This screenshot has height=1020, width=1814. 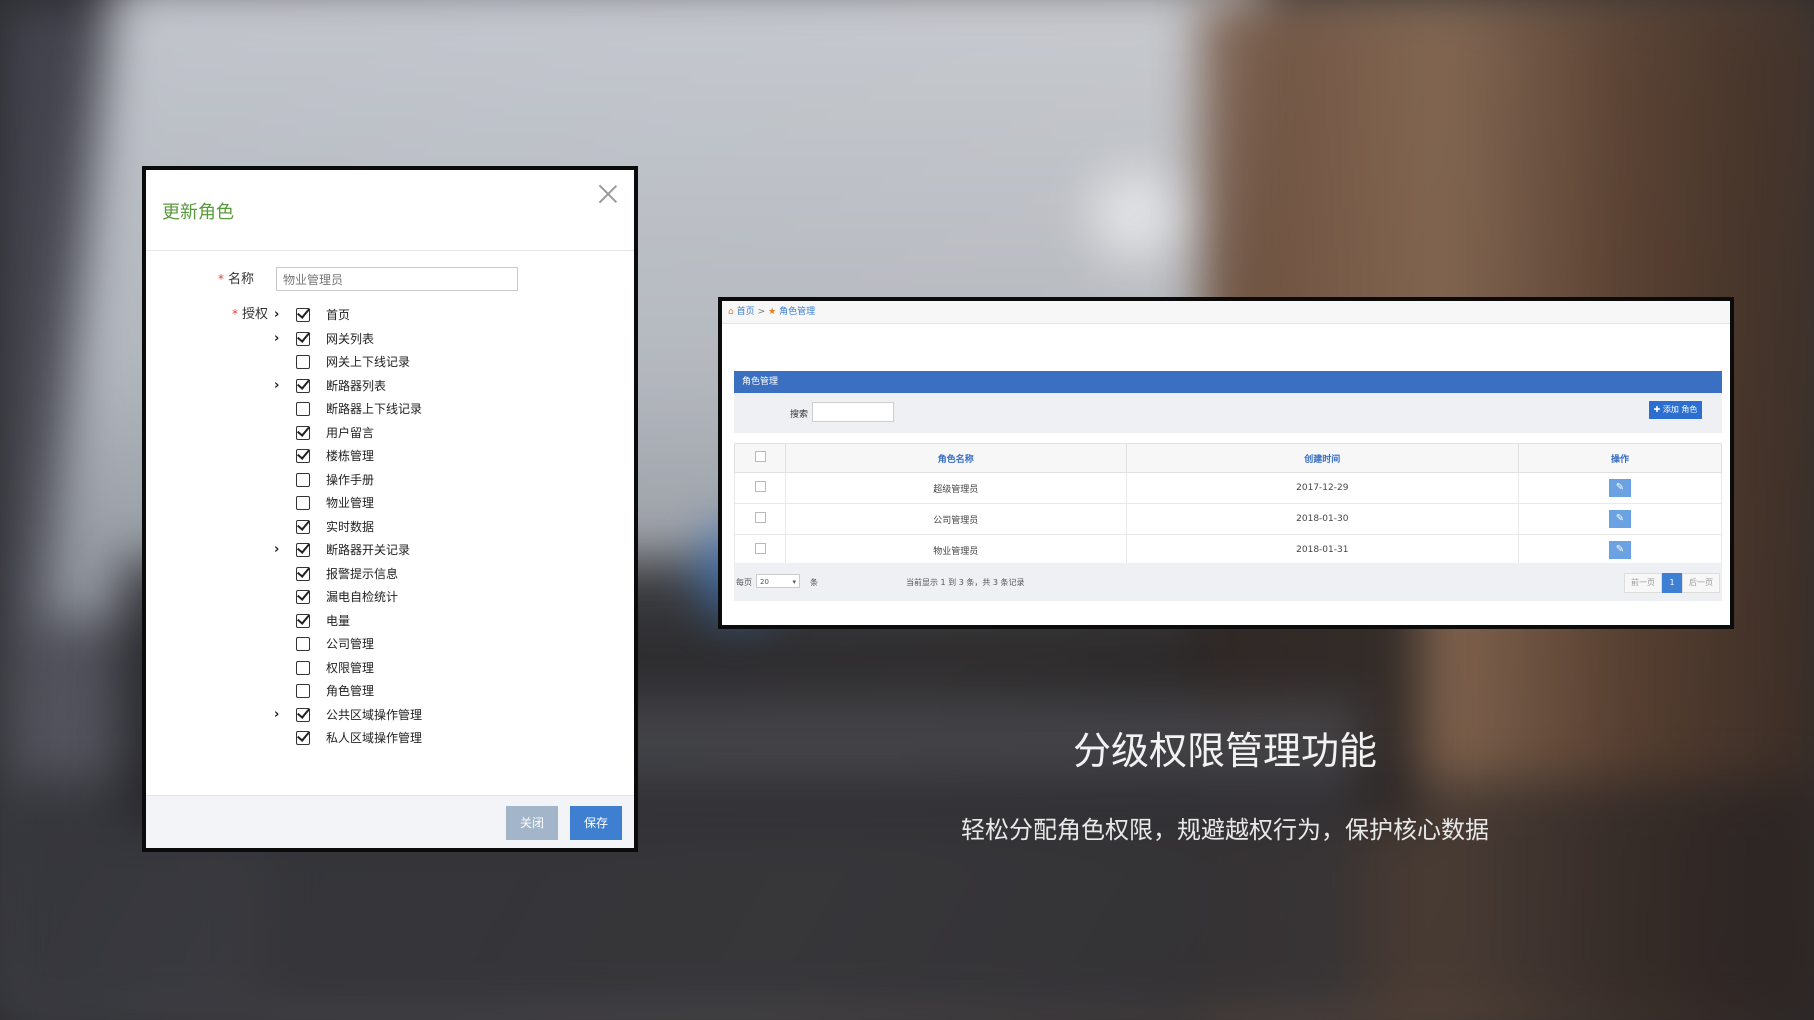 I want to click on table-row: 物业管理员 2018-01-31 ✎, so click(x=1228, y=550).